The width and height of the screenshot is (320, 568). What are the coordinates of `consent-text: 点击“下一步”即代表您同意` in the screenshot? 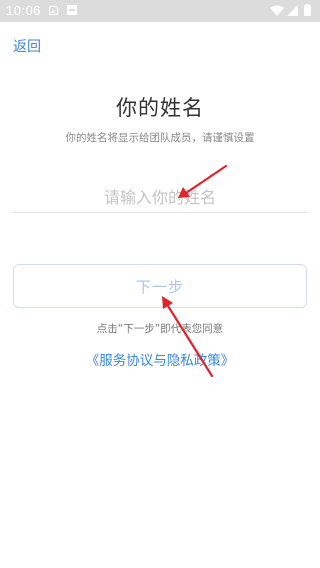 It's located at (160, 329).